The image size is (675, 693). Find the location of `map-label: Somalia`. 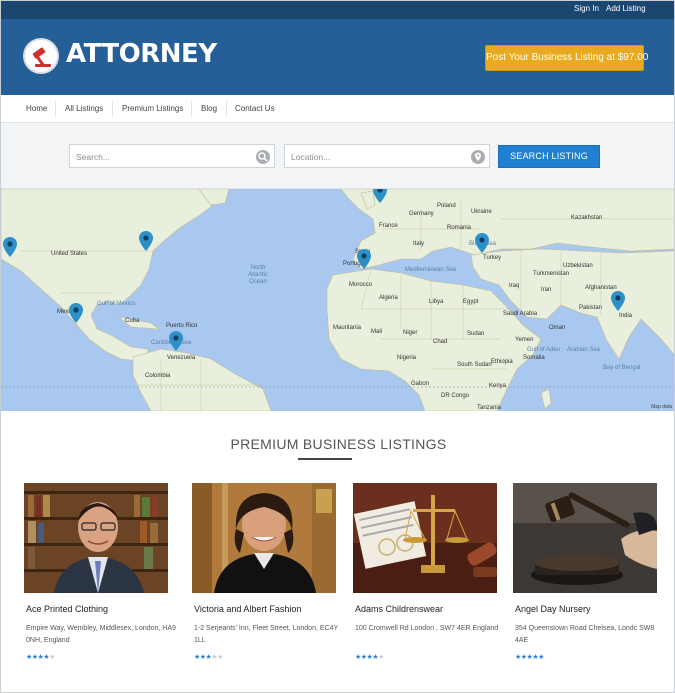

map-label: Somalia is located at coordinates (534, 358).